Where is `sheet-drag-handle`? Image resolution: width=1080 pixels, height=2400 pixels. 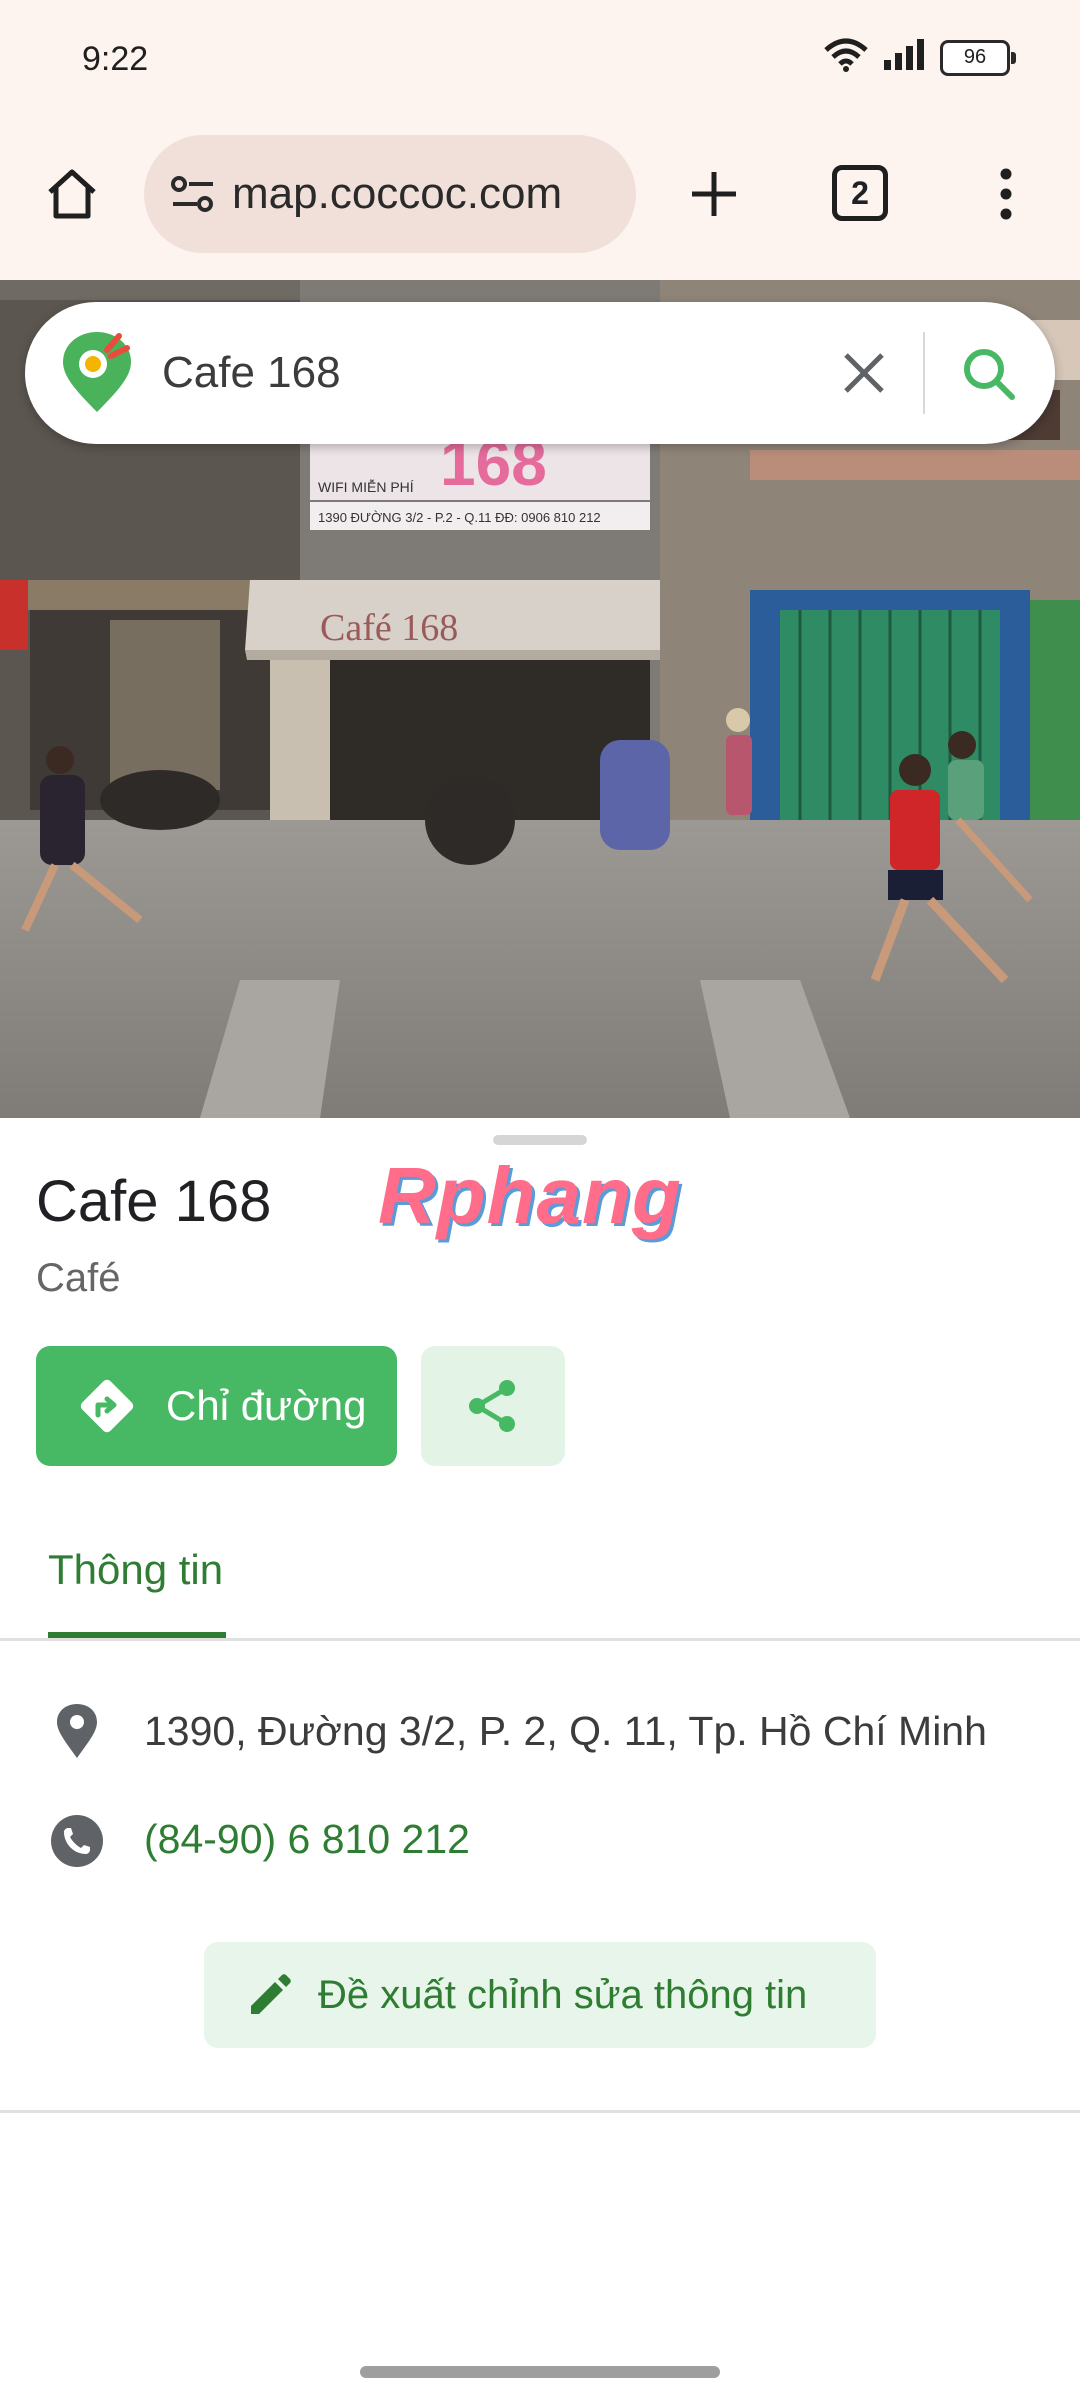 sheet-drag-handle is located at coordinates (540, 1140).